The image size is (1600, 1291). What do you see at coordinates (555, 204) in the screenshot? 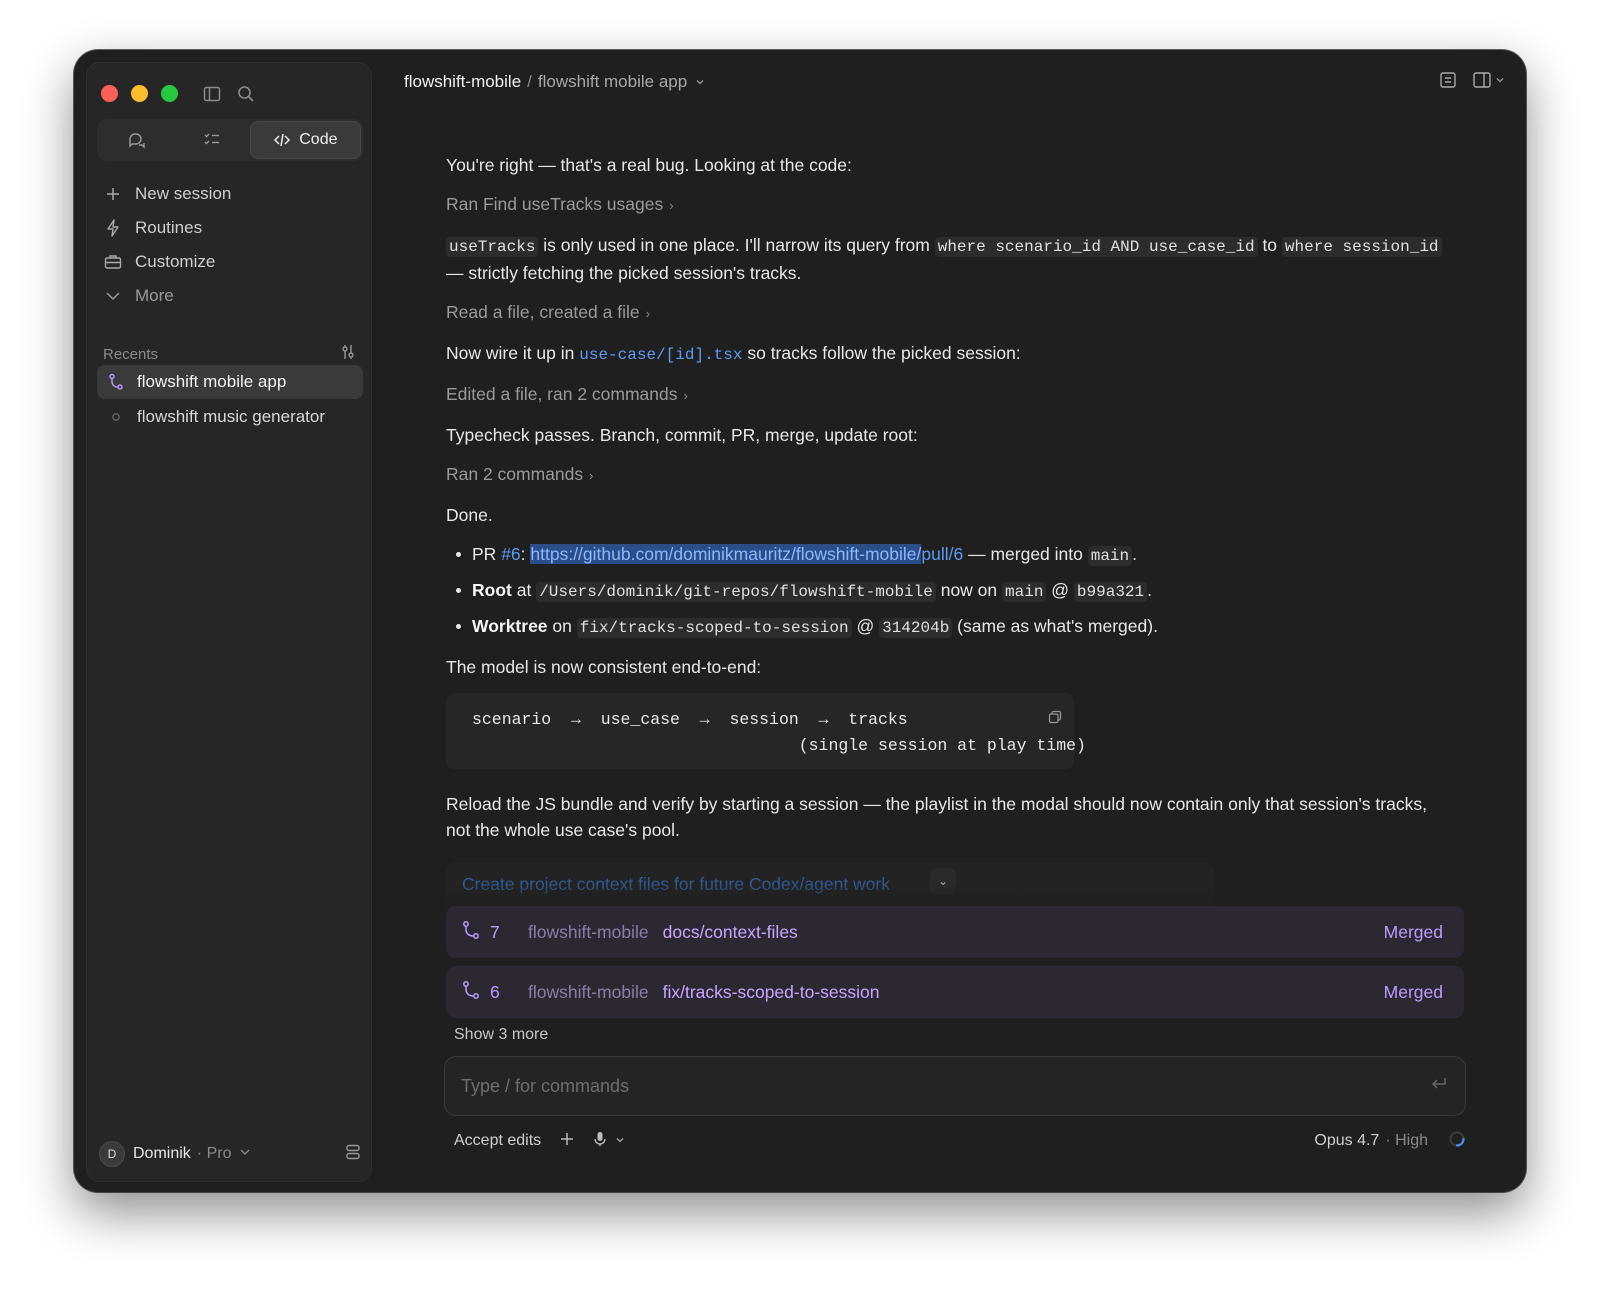
I see `tool-call-label: Ran Find useTracks usages` at bounding box center [555, 204].